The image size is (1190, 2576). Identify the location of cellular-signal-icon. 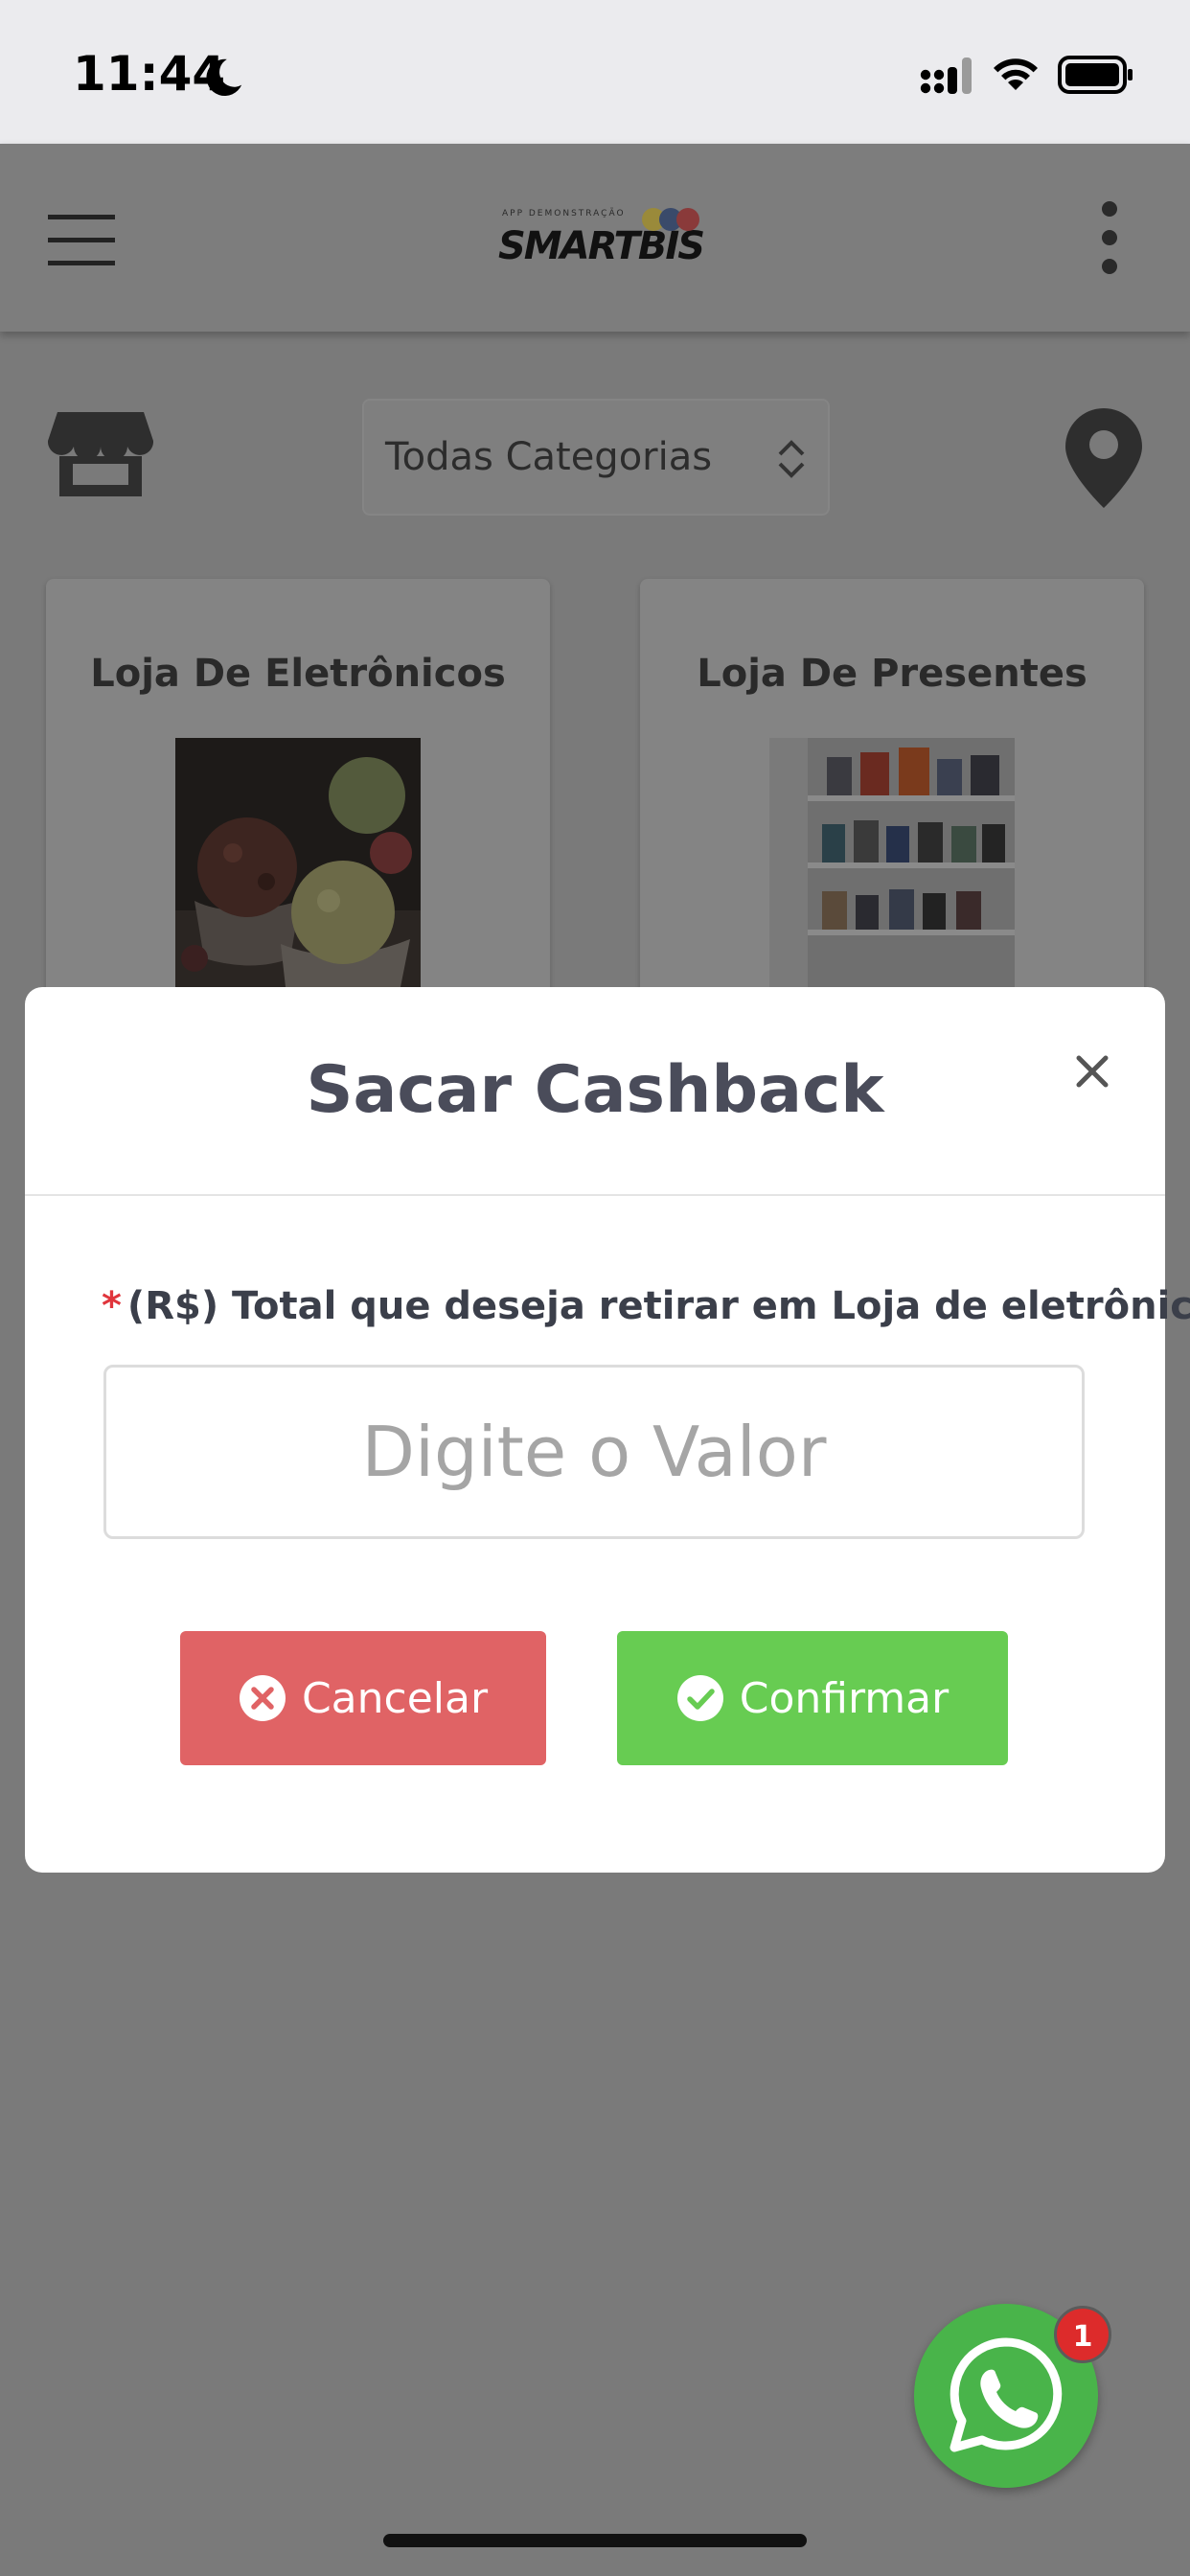
(946, 76).